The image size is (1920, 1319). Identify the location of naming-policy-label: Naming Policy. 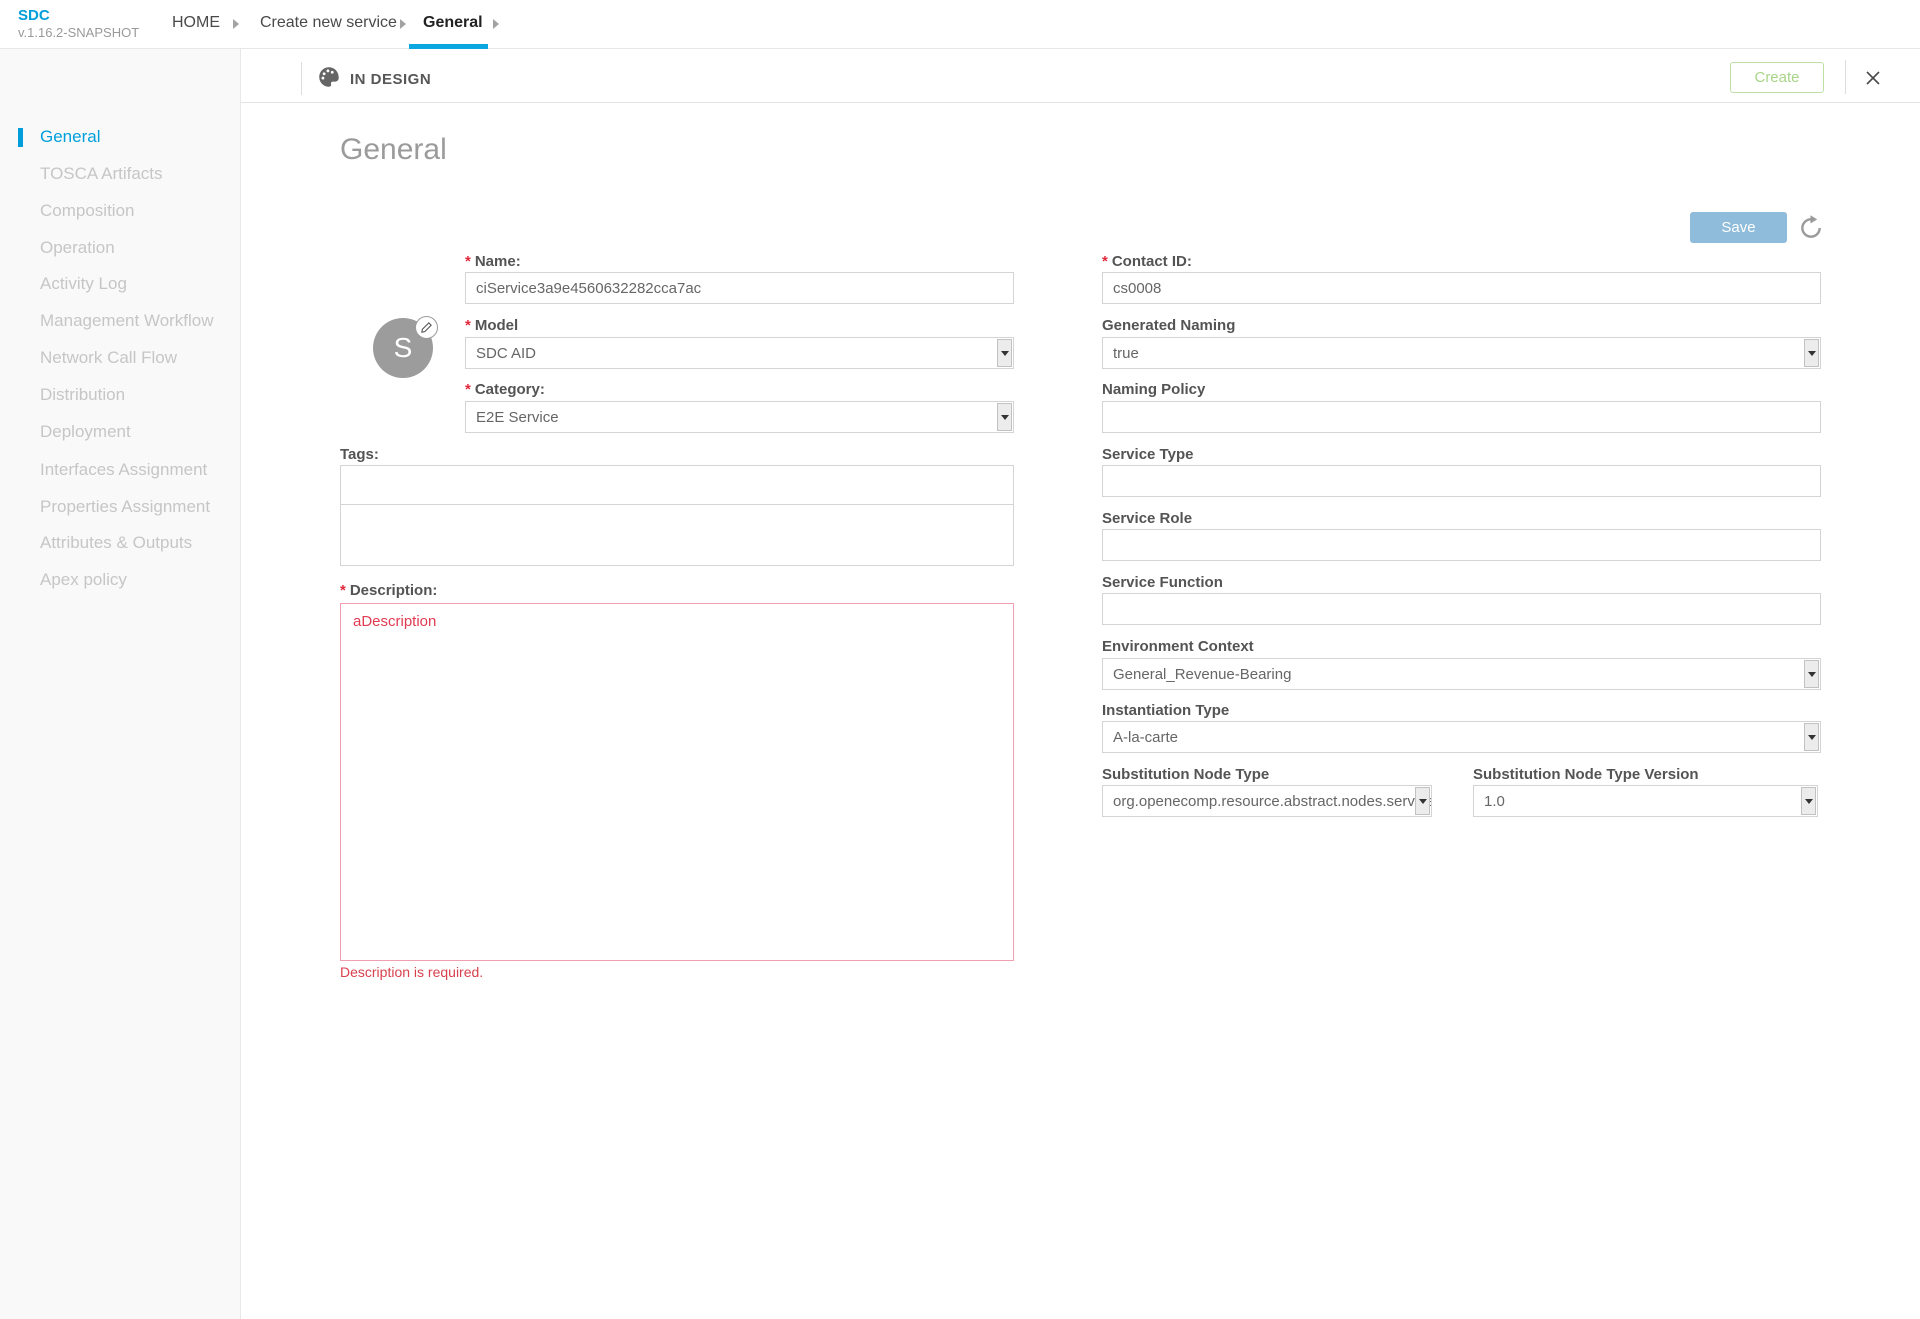
(1154, 389).